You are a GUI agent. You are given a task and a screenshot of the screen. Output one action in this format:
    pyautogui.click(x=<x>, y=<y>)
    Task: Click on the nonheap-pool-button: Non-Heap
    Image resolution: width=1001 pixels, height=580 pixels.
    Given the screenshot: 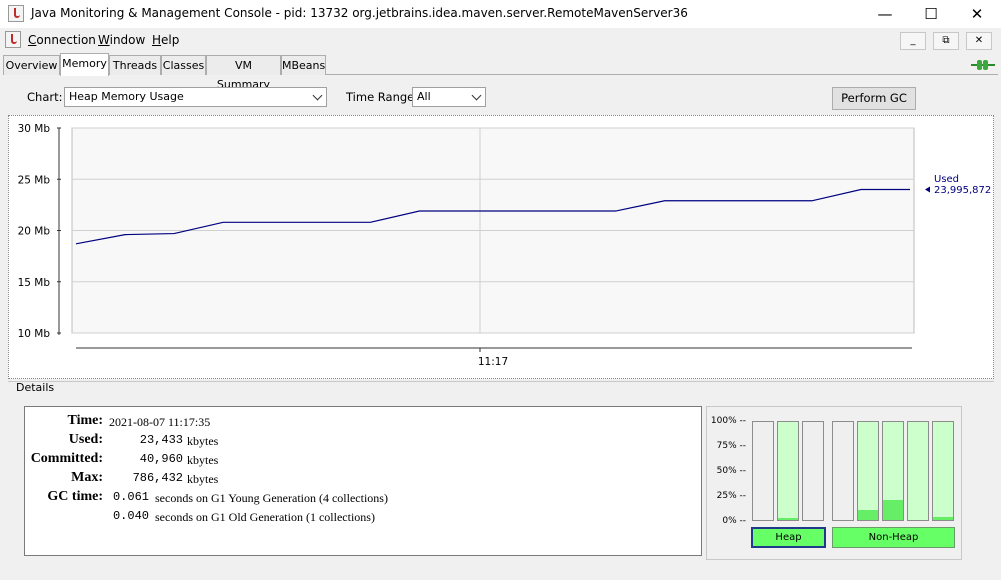 What is the action you would take?
    pyautogui.click(x=893, y=537)
    